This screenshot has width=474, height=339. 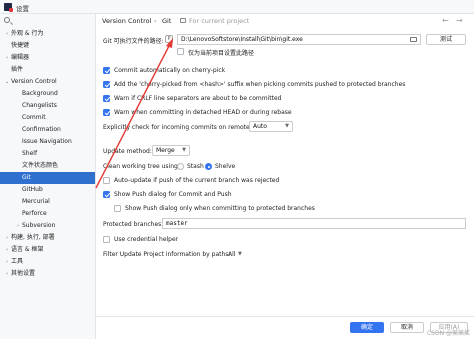 I want to click on cancel-button: 取消, so click(x=407, y=327).